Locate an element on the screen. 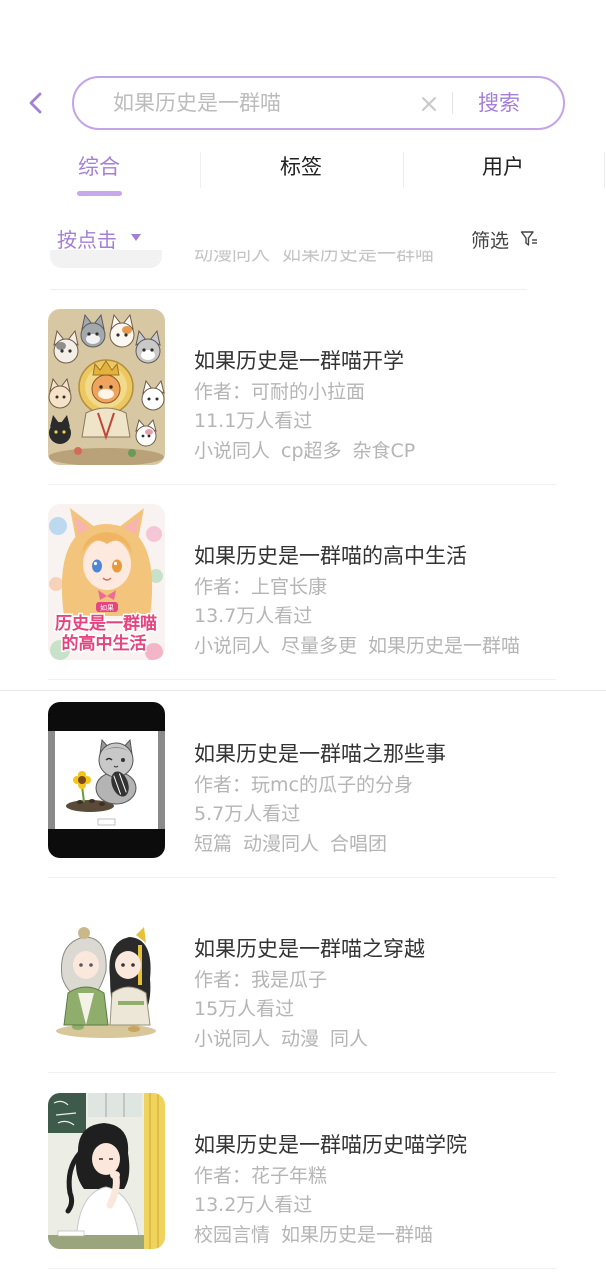  back-button is located at coordinates (36, 103).